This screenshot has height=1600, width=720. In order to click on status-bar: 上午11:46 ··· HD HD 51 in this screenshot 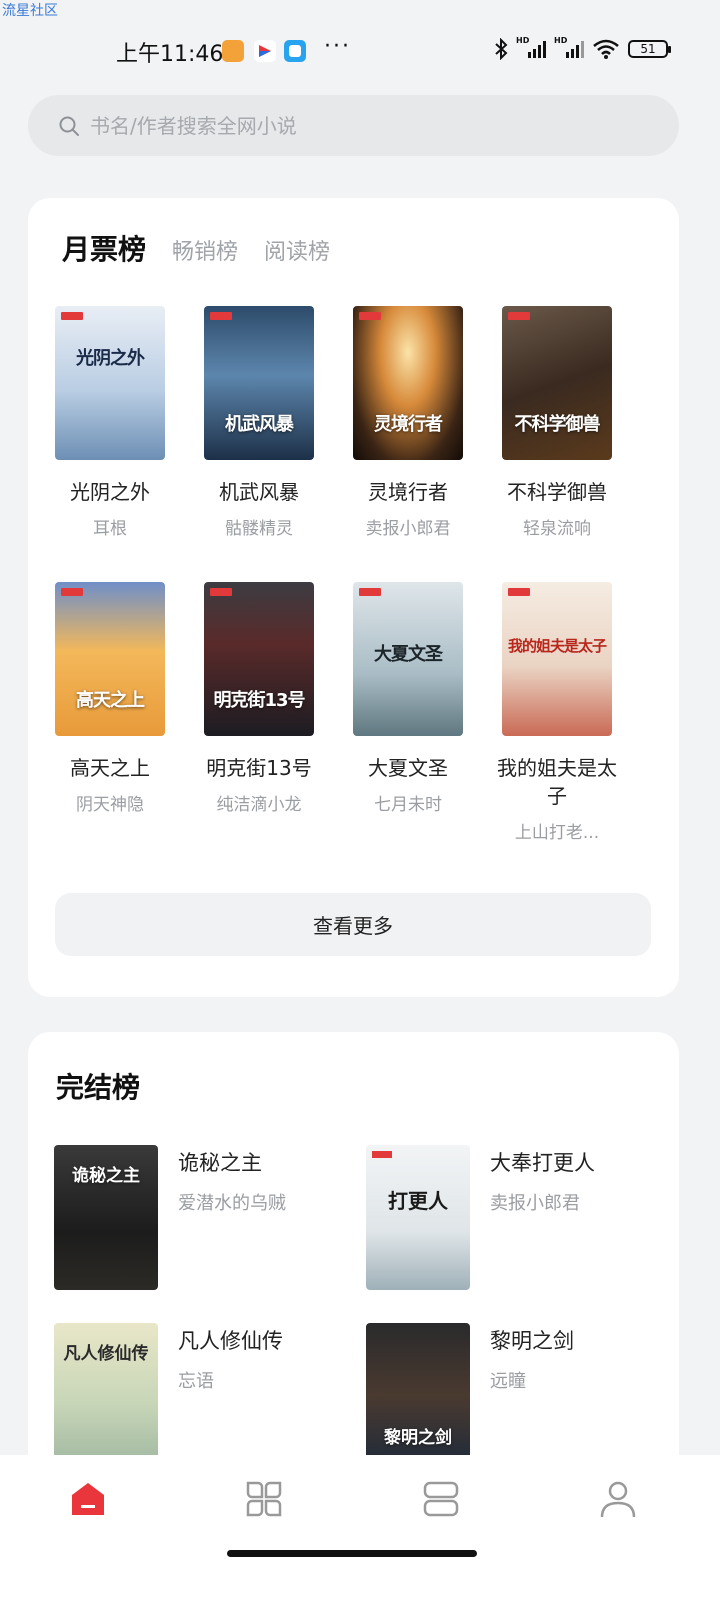, I will do `click(360, 50)`.